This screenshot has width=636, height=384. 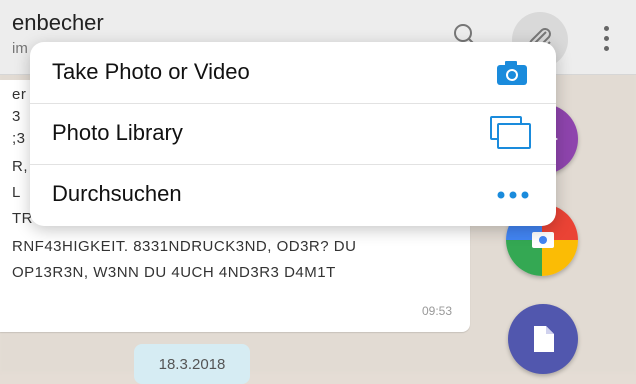 What do you see at coordinates (20, 166) in the screenshot?
I see `message-line: R,` at bounding box center [20, 166].